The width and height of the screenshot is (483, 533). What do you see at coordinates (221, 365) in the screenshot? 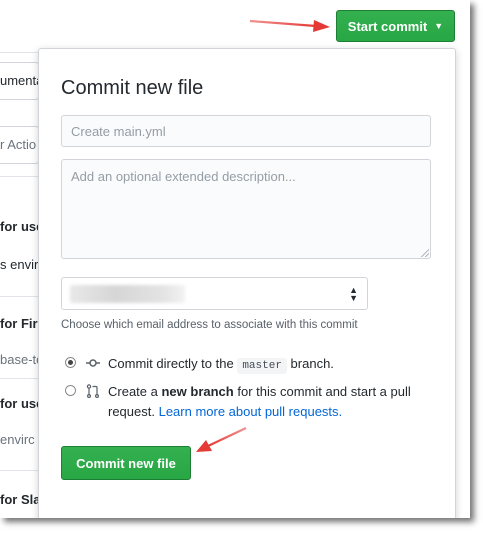
I see `commit-direct-label: Commit directly to the master branch.` at bounding box center [221, 365].